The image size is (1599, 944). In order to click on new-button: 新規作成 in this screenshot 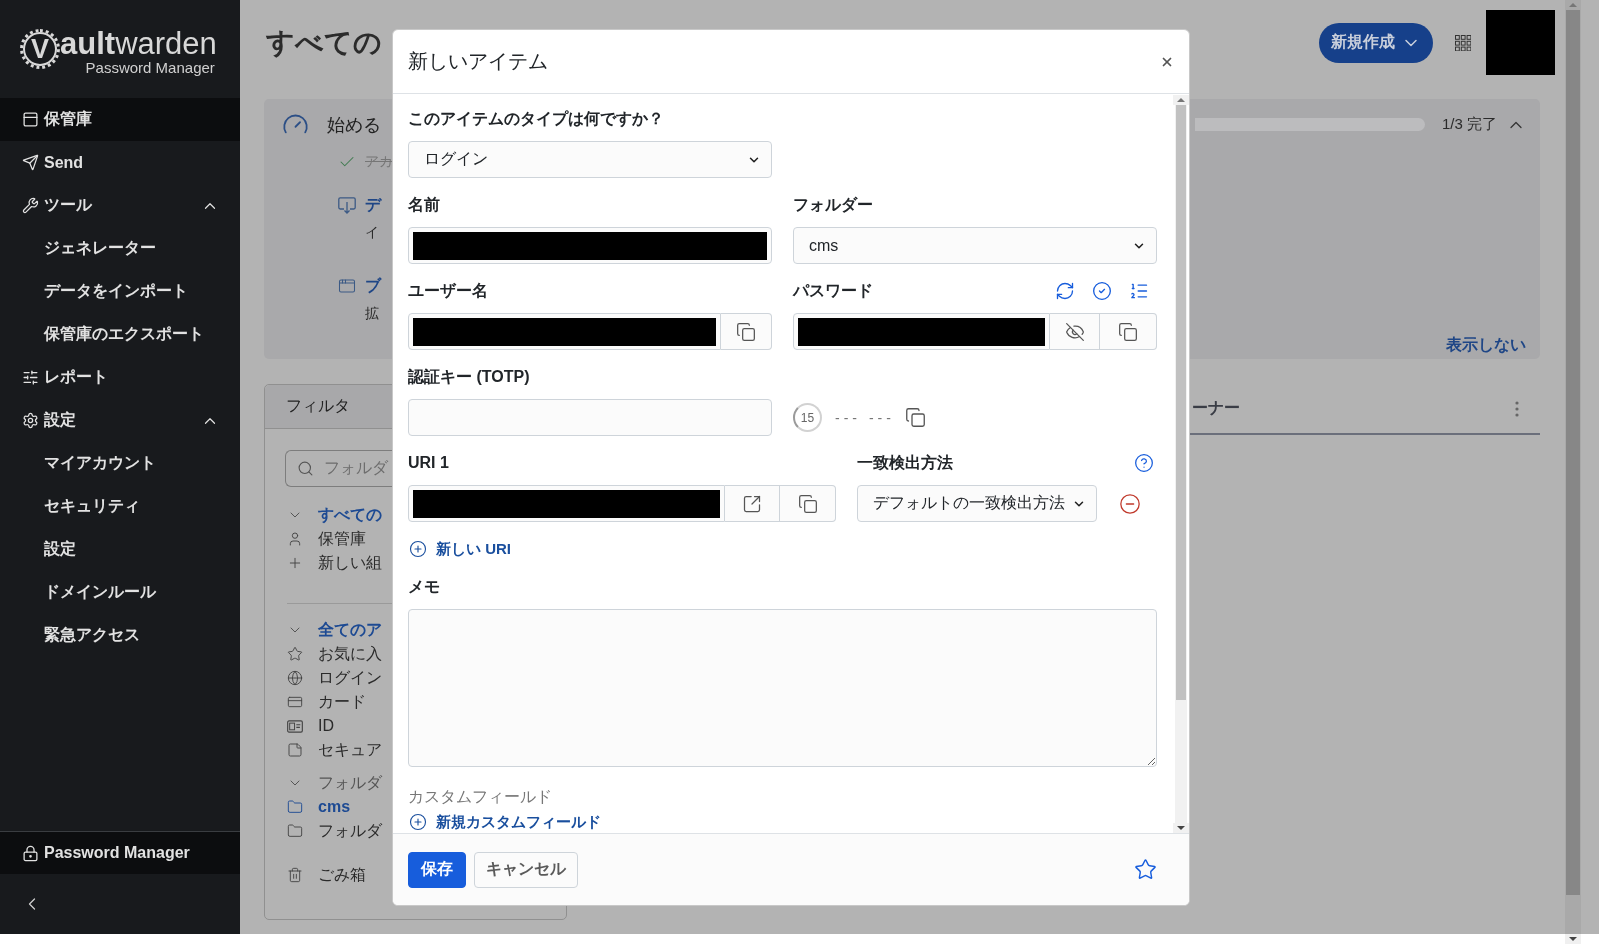, I will do `click(1376, 42)`.